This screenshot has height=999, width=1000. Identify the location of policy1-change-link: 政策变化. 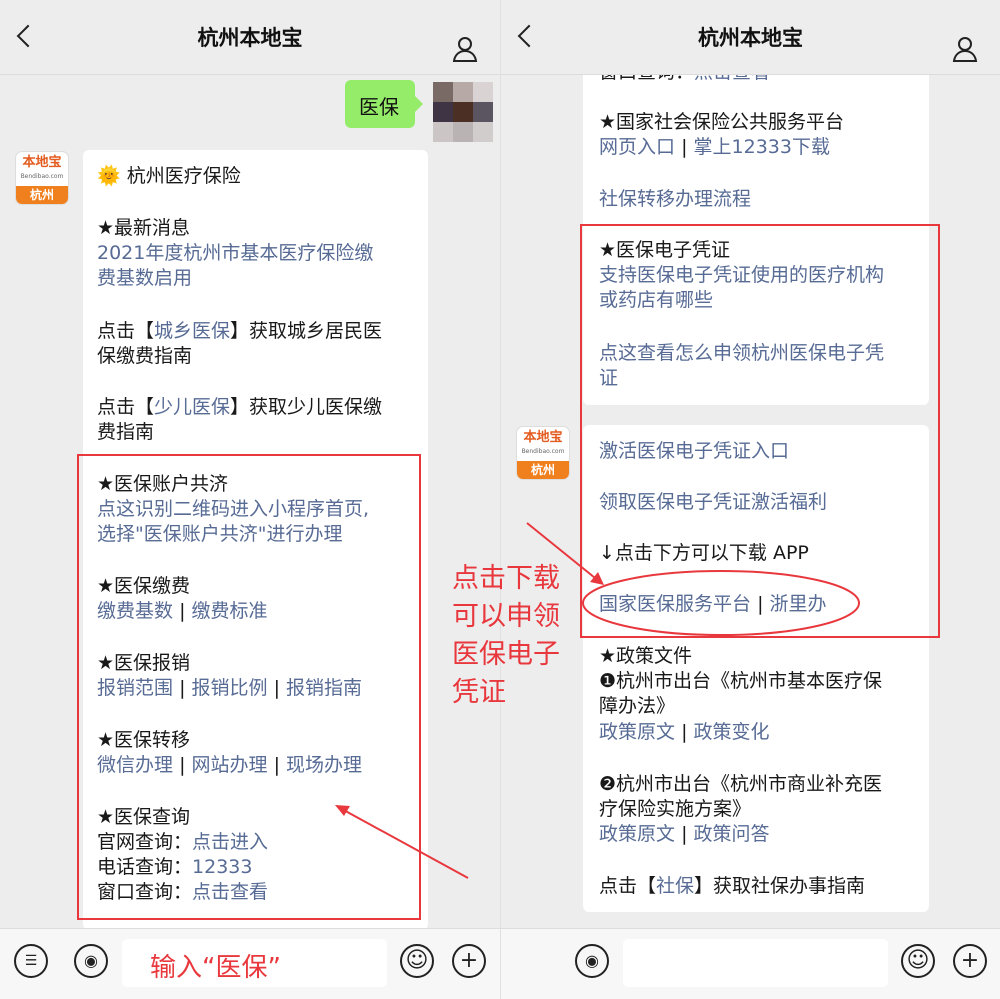
(732, 732).